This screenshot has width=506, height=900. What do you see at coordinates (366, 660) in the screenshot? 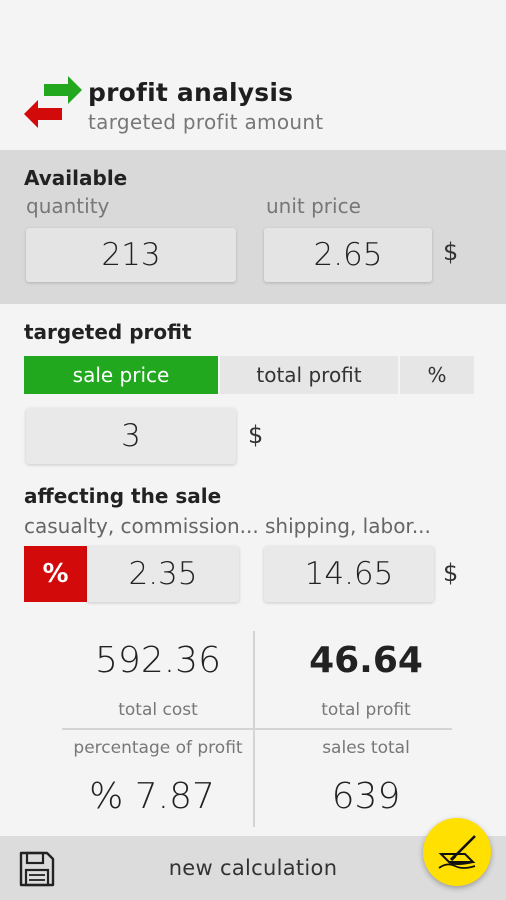
I see `total-profit-value: 46.64` at bounding box center [366, 660].